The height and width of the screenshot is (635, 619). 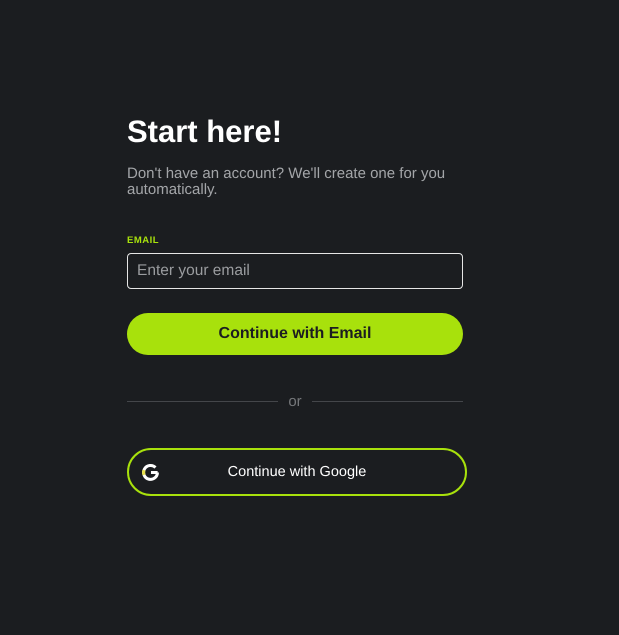 I want to click on continue-email-button: Continue with Email, so click(x=295, y=334).